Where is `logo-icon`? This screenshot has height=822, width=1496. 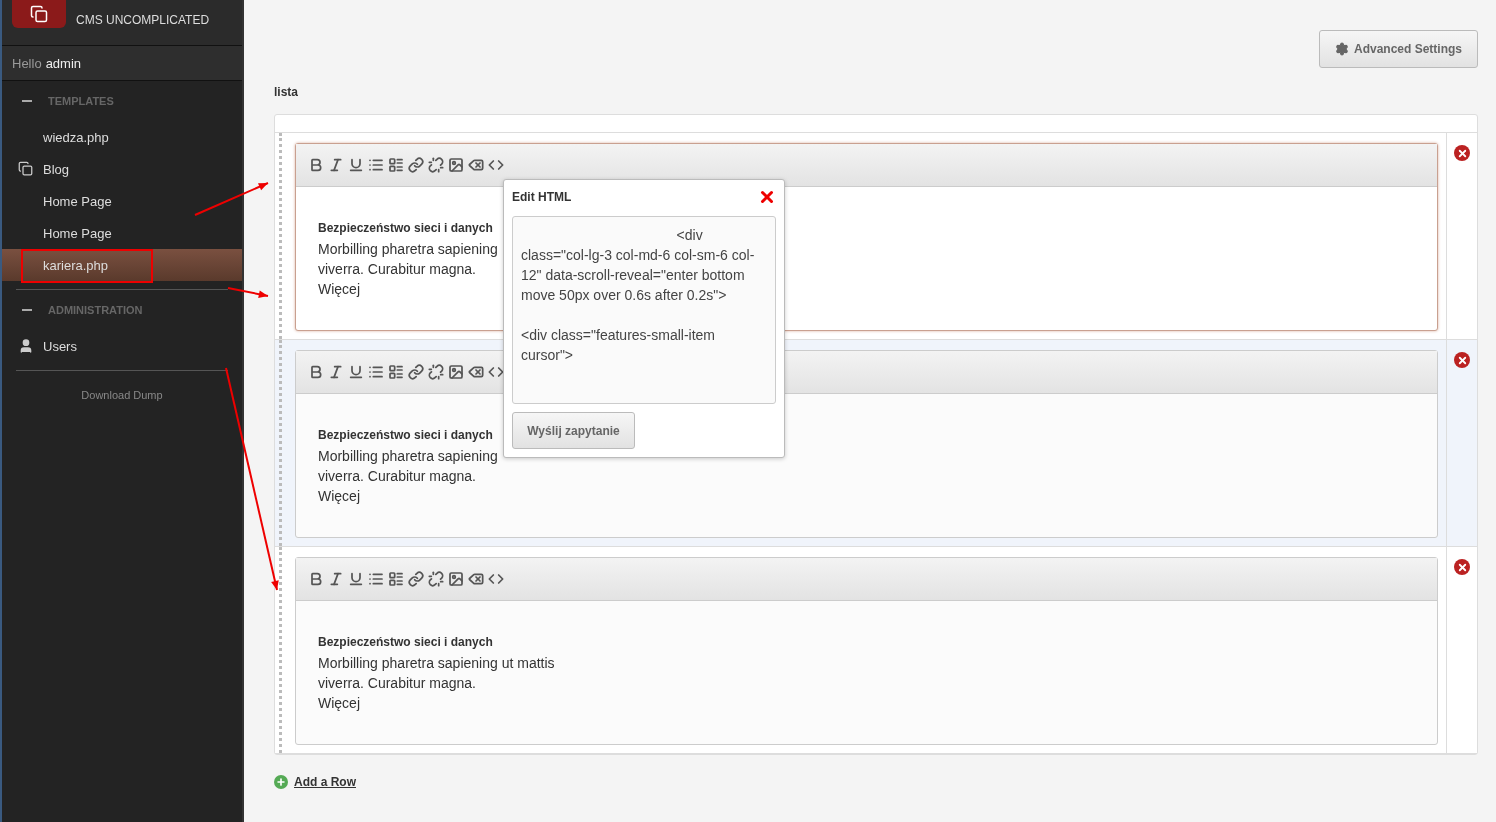 logo-icon is located at coordinates (39, 14).